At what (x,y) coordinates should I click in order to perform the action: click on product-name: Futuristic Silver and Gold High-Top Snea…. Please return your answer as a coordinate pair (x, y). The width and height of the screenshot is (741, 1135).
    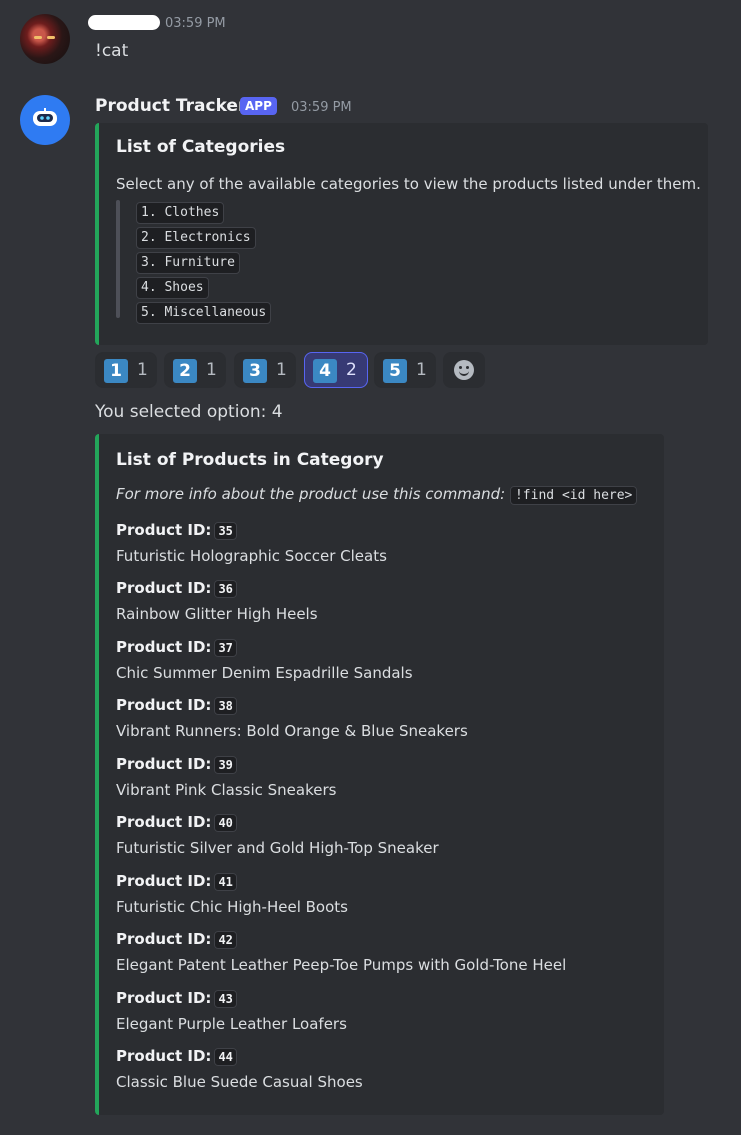
    Looking at the image, I should click on (277, 848).